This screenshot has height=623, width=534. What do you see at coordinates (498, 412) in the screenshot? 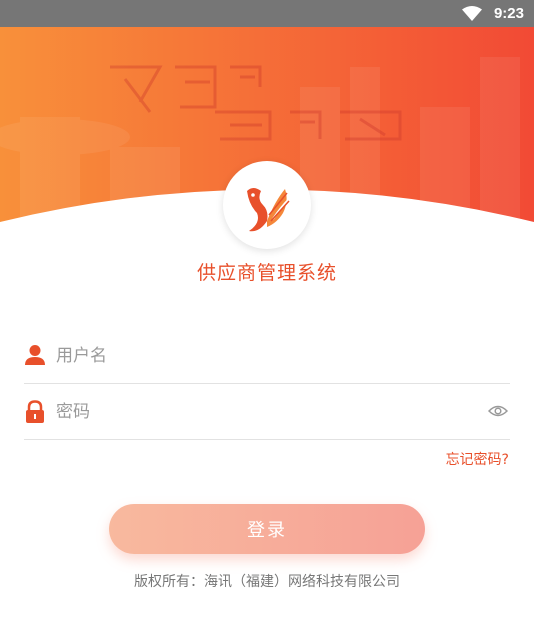
I see `eye-icon` at bounding box center [498, 412].